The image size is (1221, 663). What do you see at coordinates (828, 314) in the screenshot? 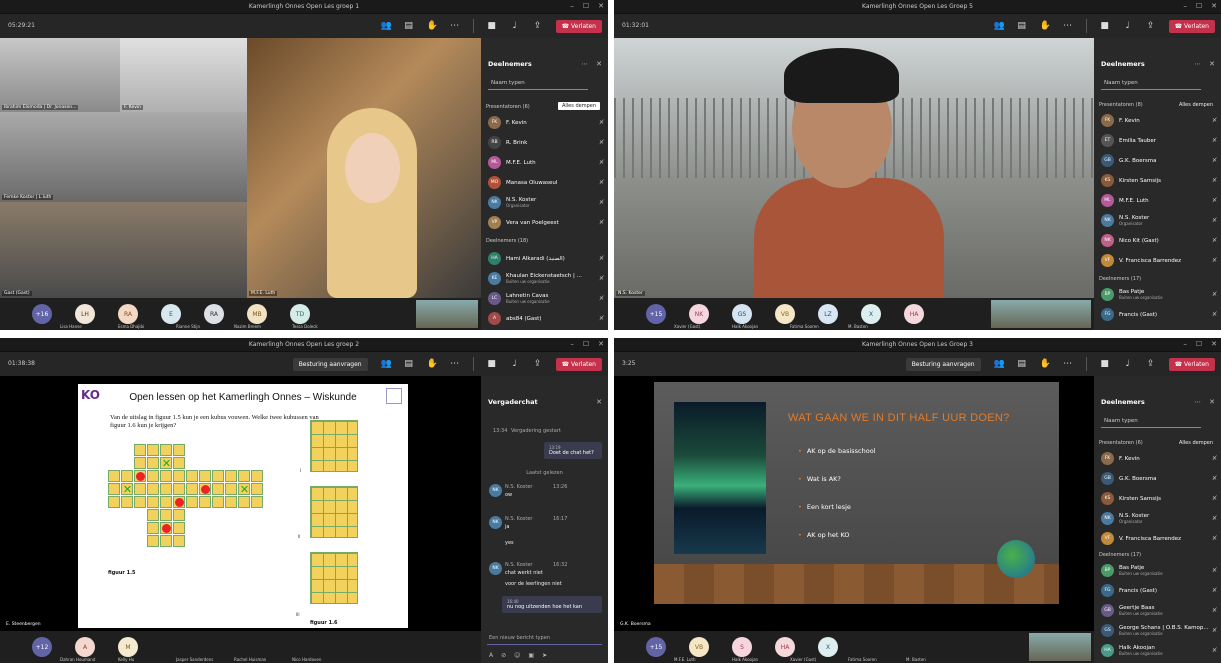
I see `participant-avatar: LZ` at bounding box center [828, 314].